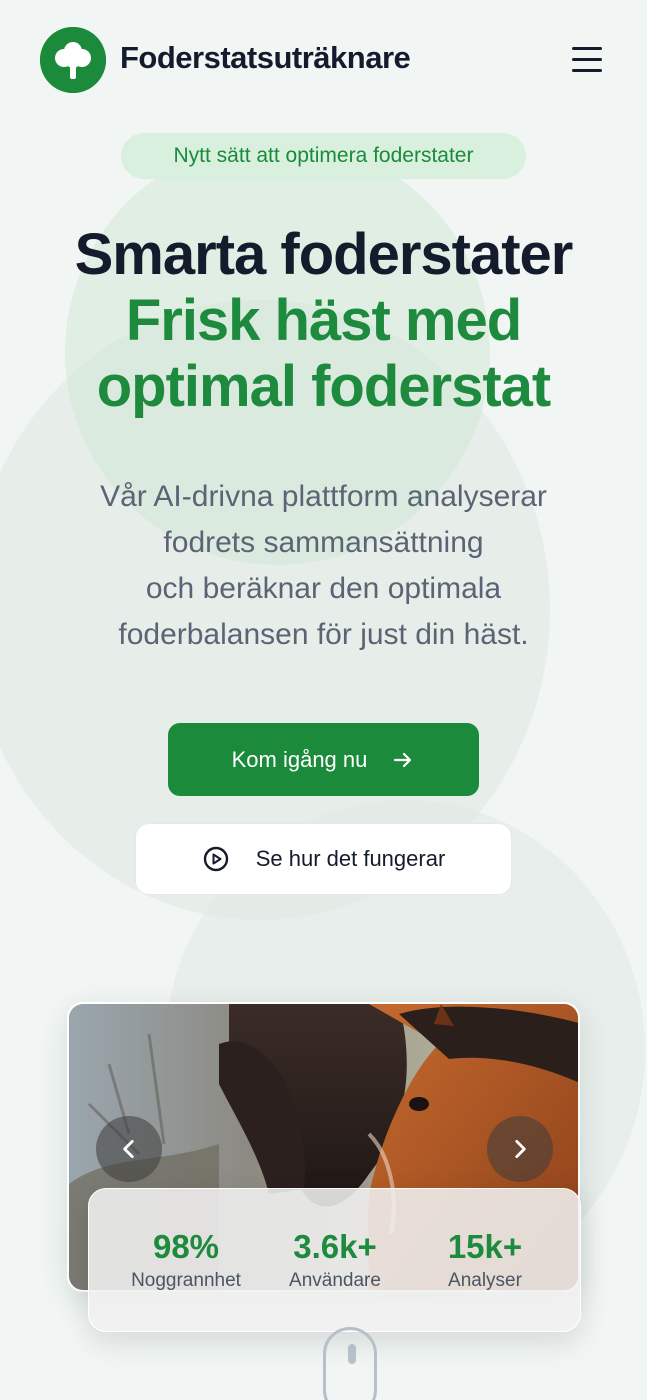 This screenshot has width=647, height=1400. Describe the element at coordinates (324, 386) in the screenshot. I see `hero-title-line3: optimal foderstat` at that location.